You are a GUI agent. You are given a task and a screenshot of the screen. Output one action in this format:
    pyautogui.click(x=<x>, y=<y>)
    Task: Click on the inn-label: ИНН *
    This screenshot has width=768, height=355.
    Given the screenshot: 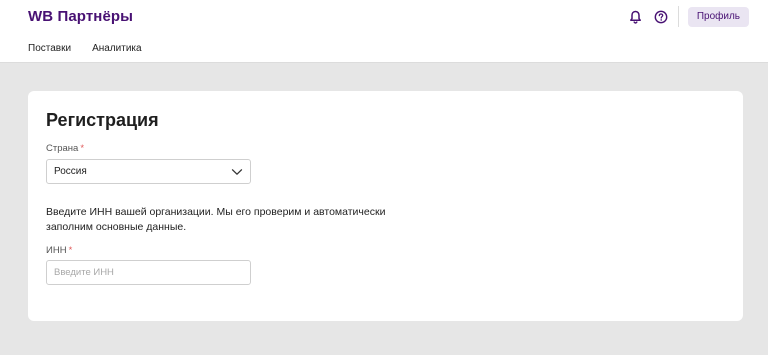 What is the action you would take?
    pyautogui.click(x=59, y=250)
    